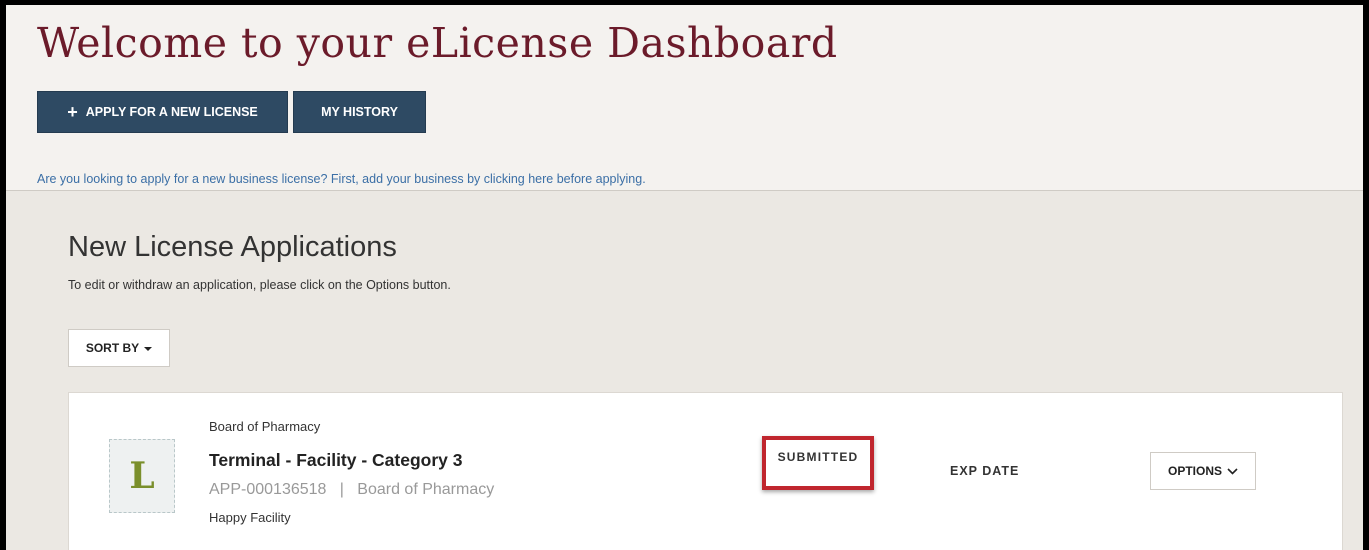  I want to click on apply-new-license-button: + APPLY FOR A NEW LICENSE, so click(162, 112).